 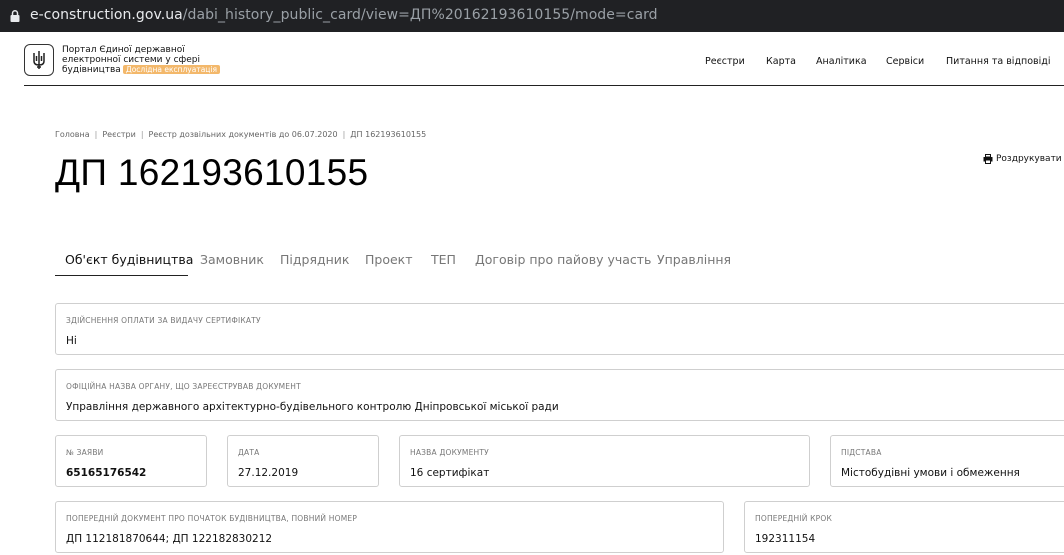 I want to click on field-previous-step-value: 192311154, so click(x=785, y=539).